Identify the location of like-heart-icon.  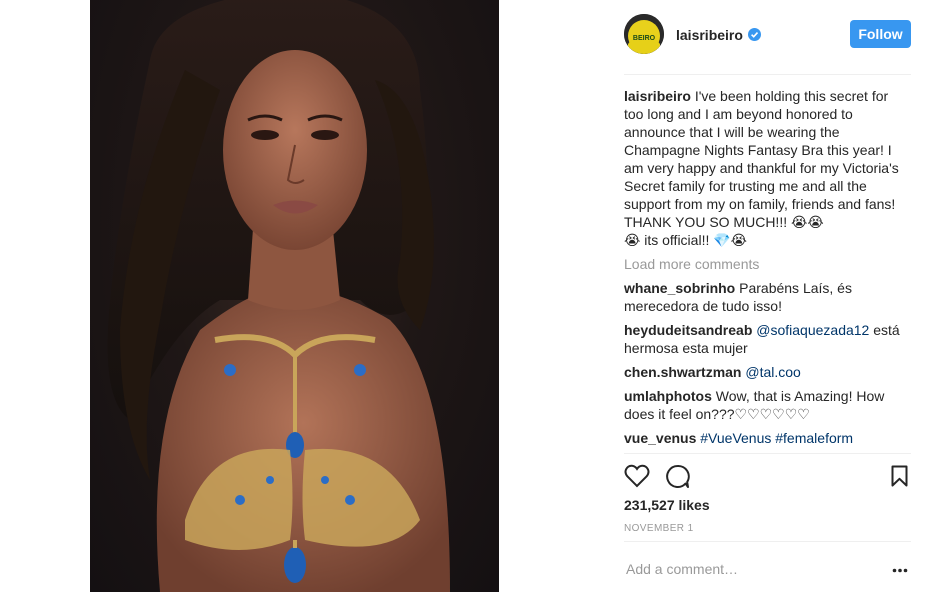
(637, 476).